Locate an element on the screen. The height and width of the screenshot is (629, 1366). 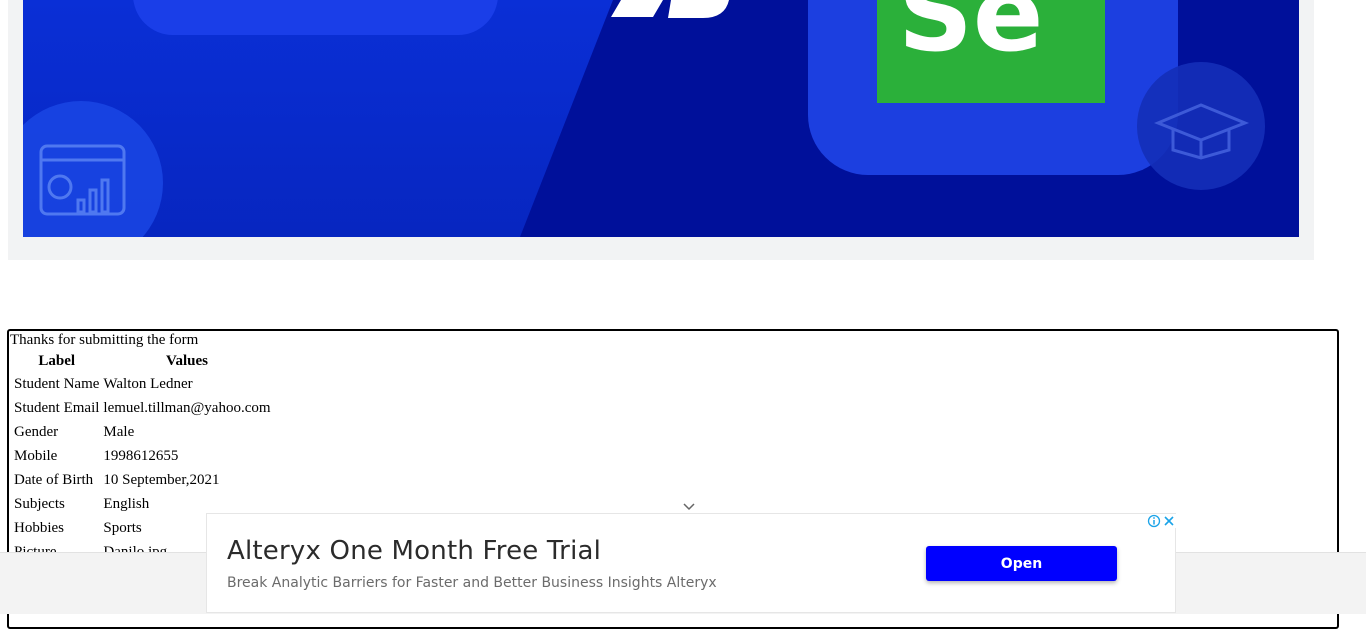
close-icon is located at coordinates (1169, 521).